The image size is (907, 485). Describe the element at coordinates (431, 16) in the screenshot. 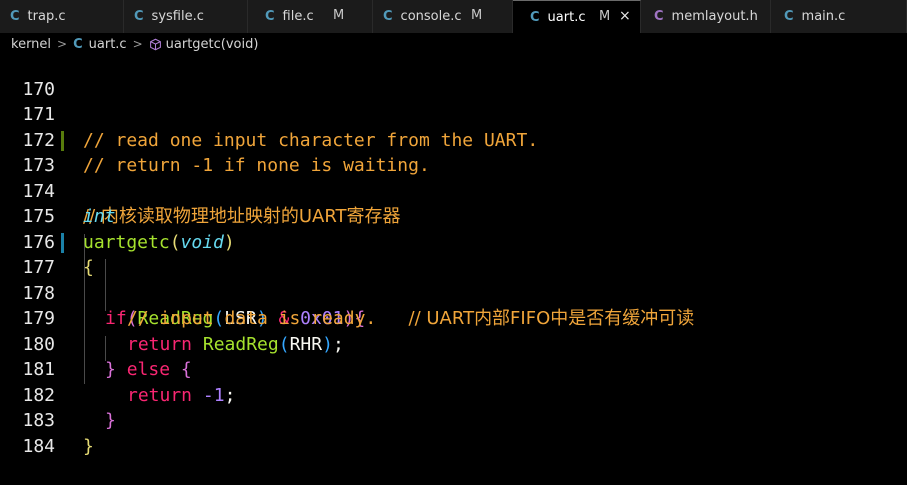

I see `tab-label: console.c` at that location.